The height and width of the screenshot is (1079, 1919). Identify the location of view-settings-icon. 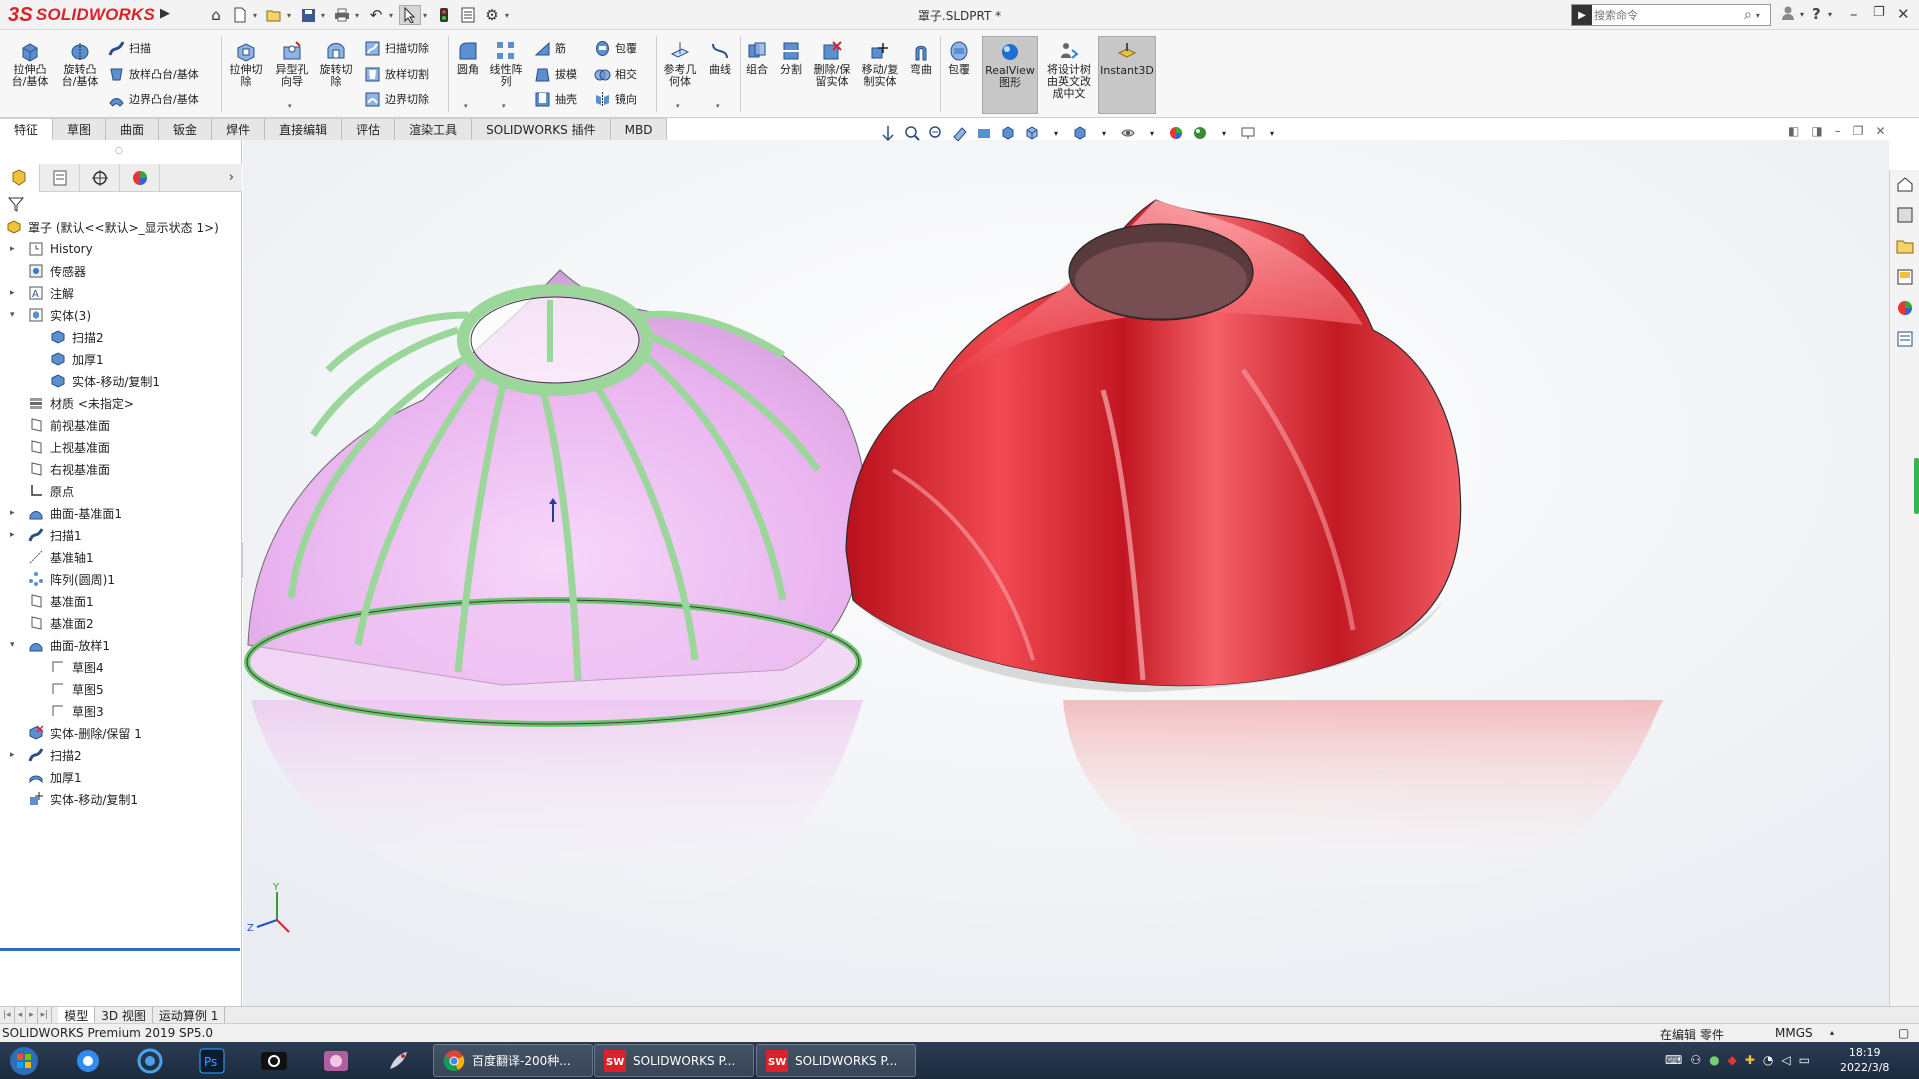
(1248, 133).